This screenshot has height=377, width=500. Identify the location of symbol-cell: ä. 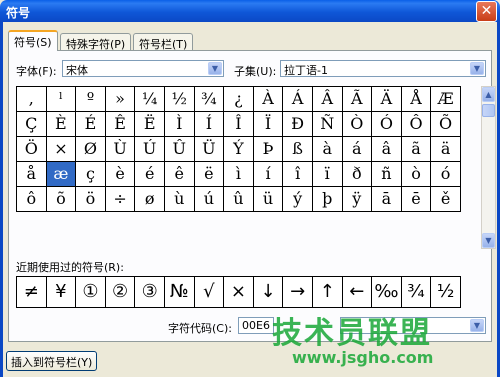
(446, 149).